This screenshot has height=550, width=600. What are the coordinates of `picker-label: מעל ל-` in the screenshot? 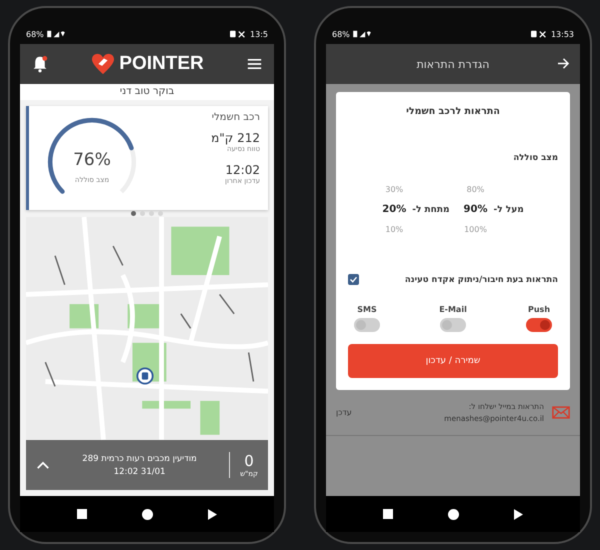 It's located at (508, 209).